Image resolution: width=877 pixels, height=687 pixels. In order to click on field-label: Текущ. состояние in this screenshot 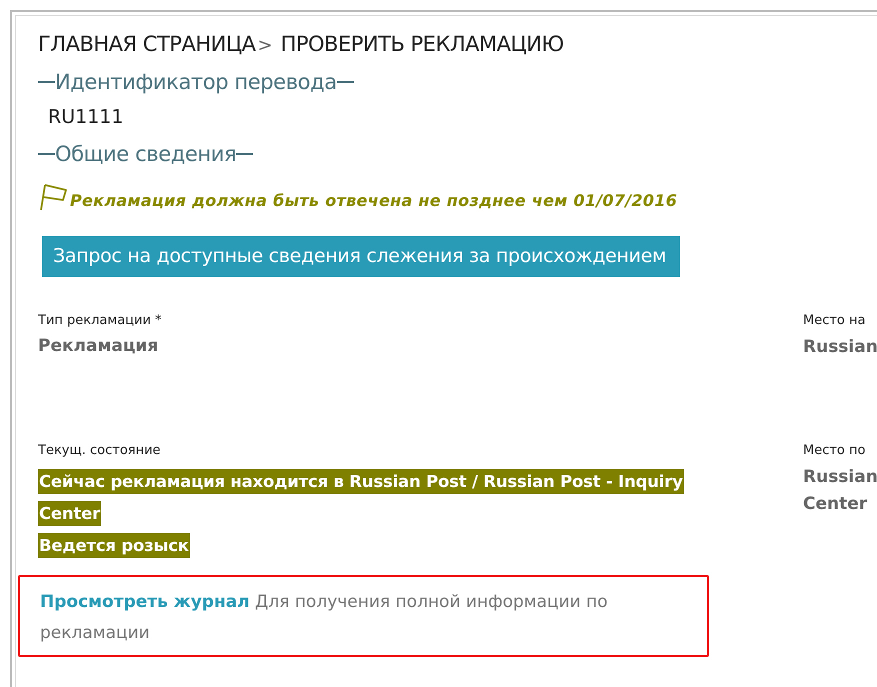, I will do `click(100, 450)`.